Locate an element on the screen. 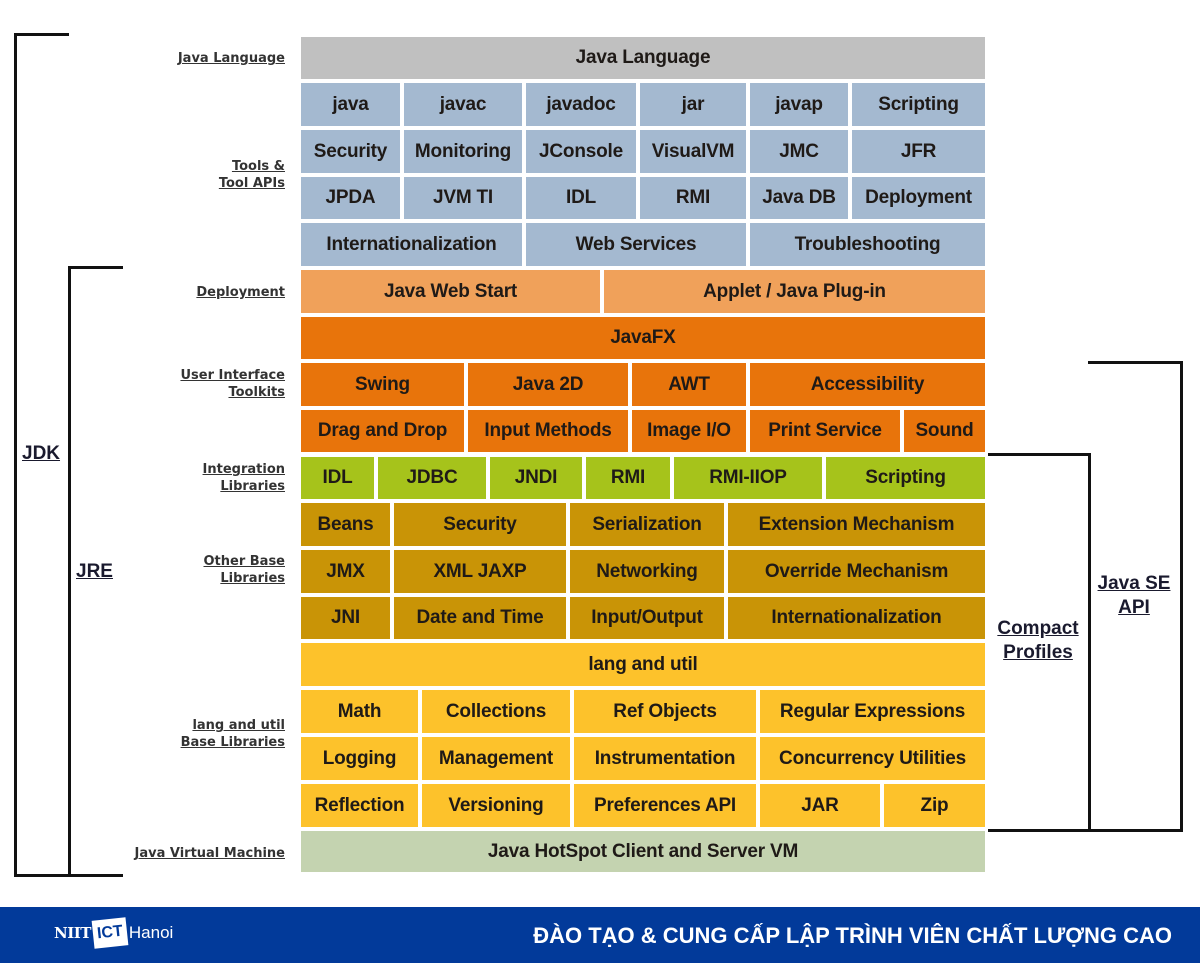 The width and height of the screenshot is (1200, 963). cell-tools2-jconsole: JConsole is located at coordinates (581, 151).